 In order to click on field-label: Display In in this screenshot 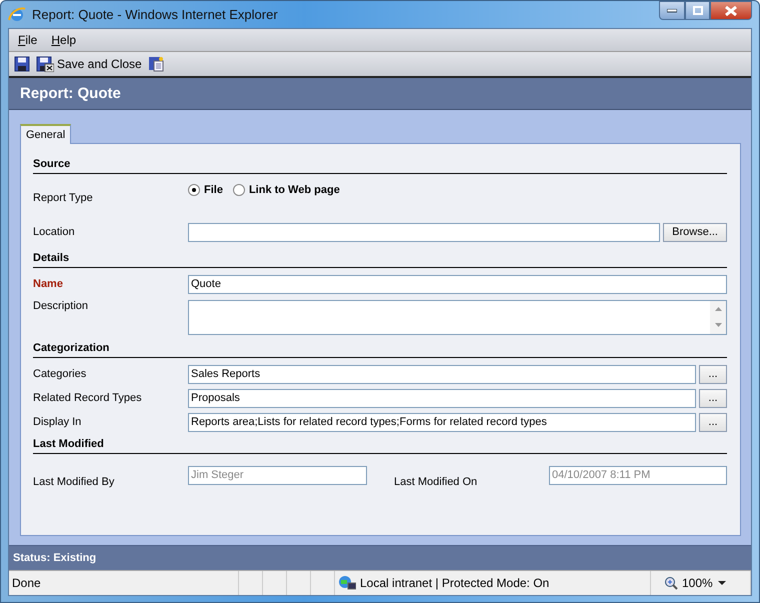, I will do `click(57, 422)`.